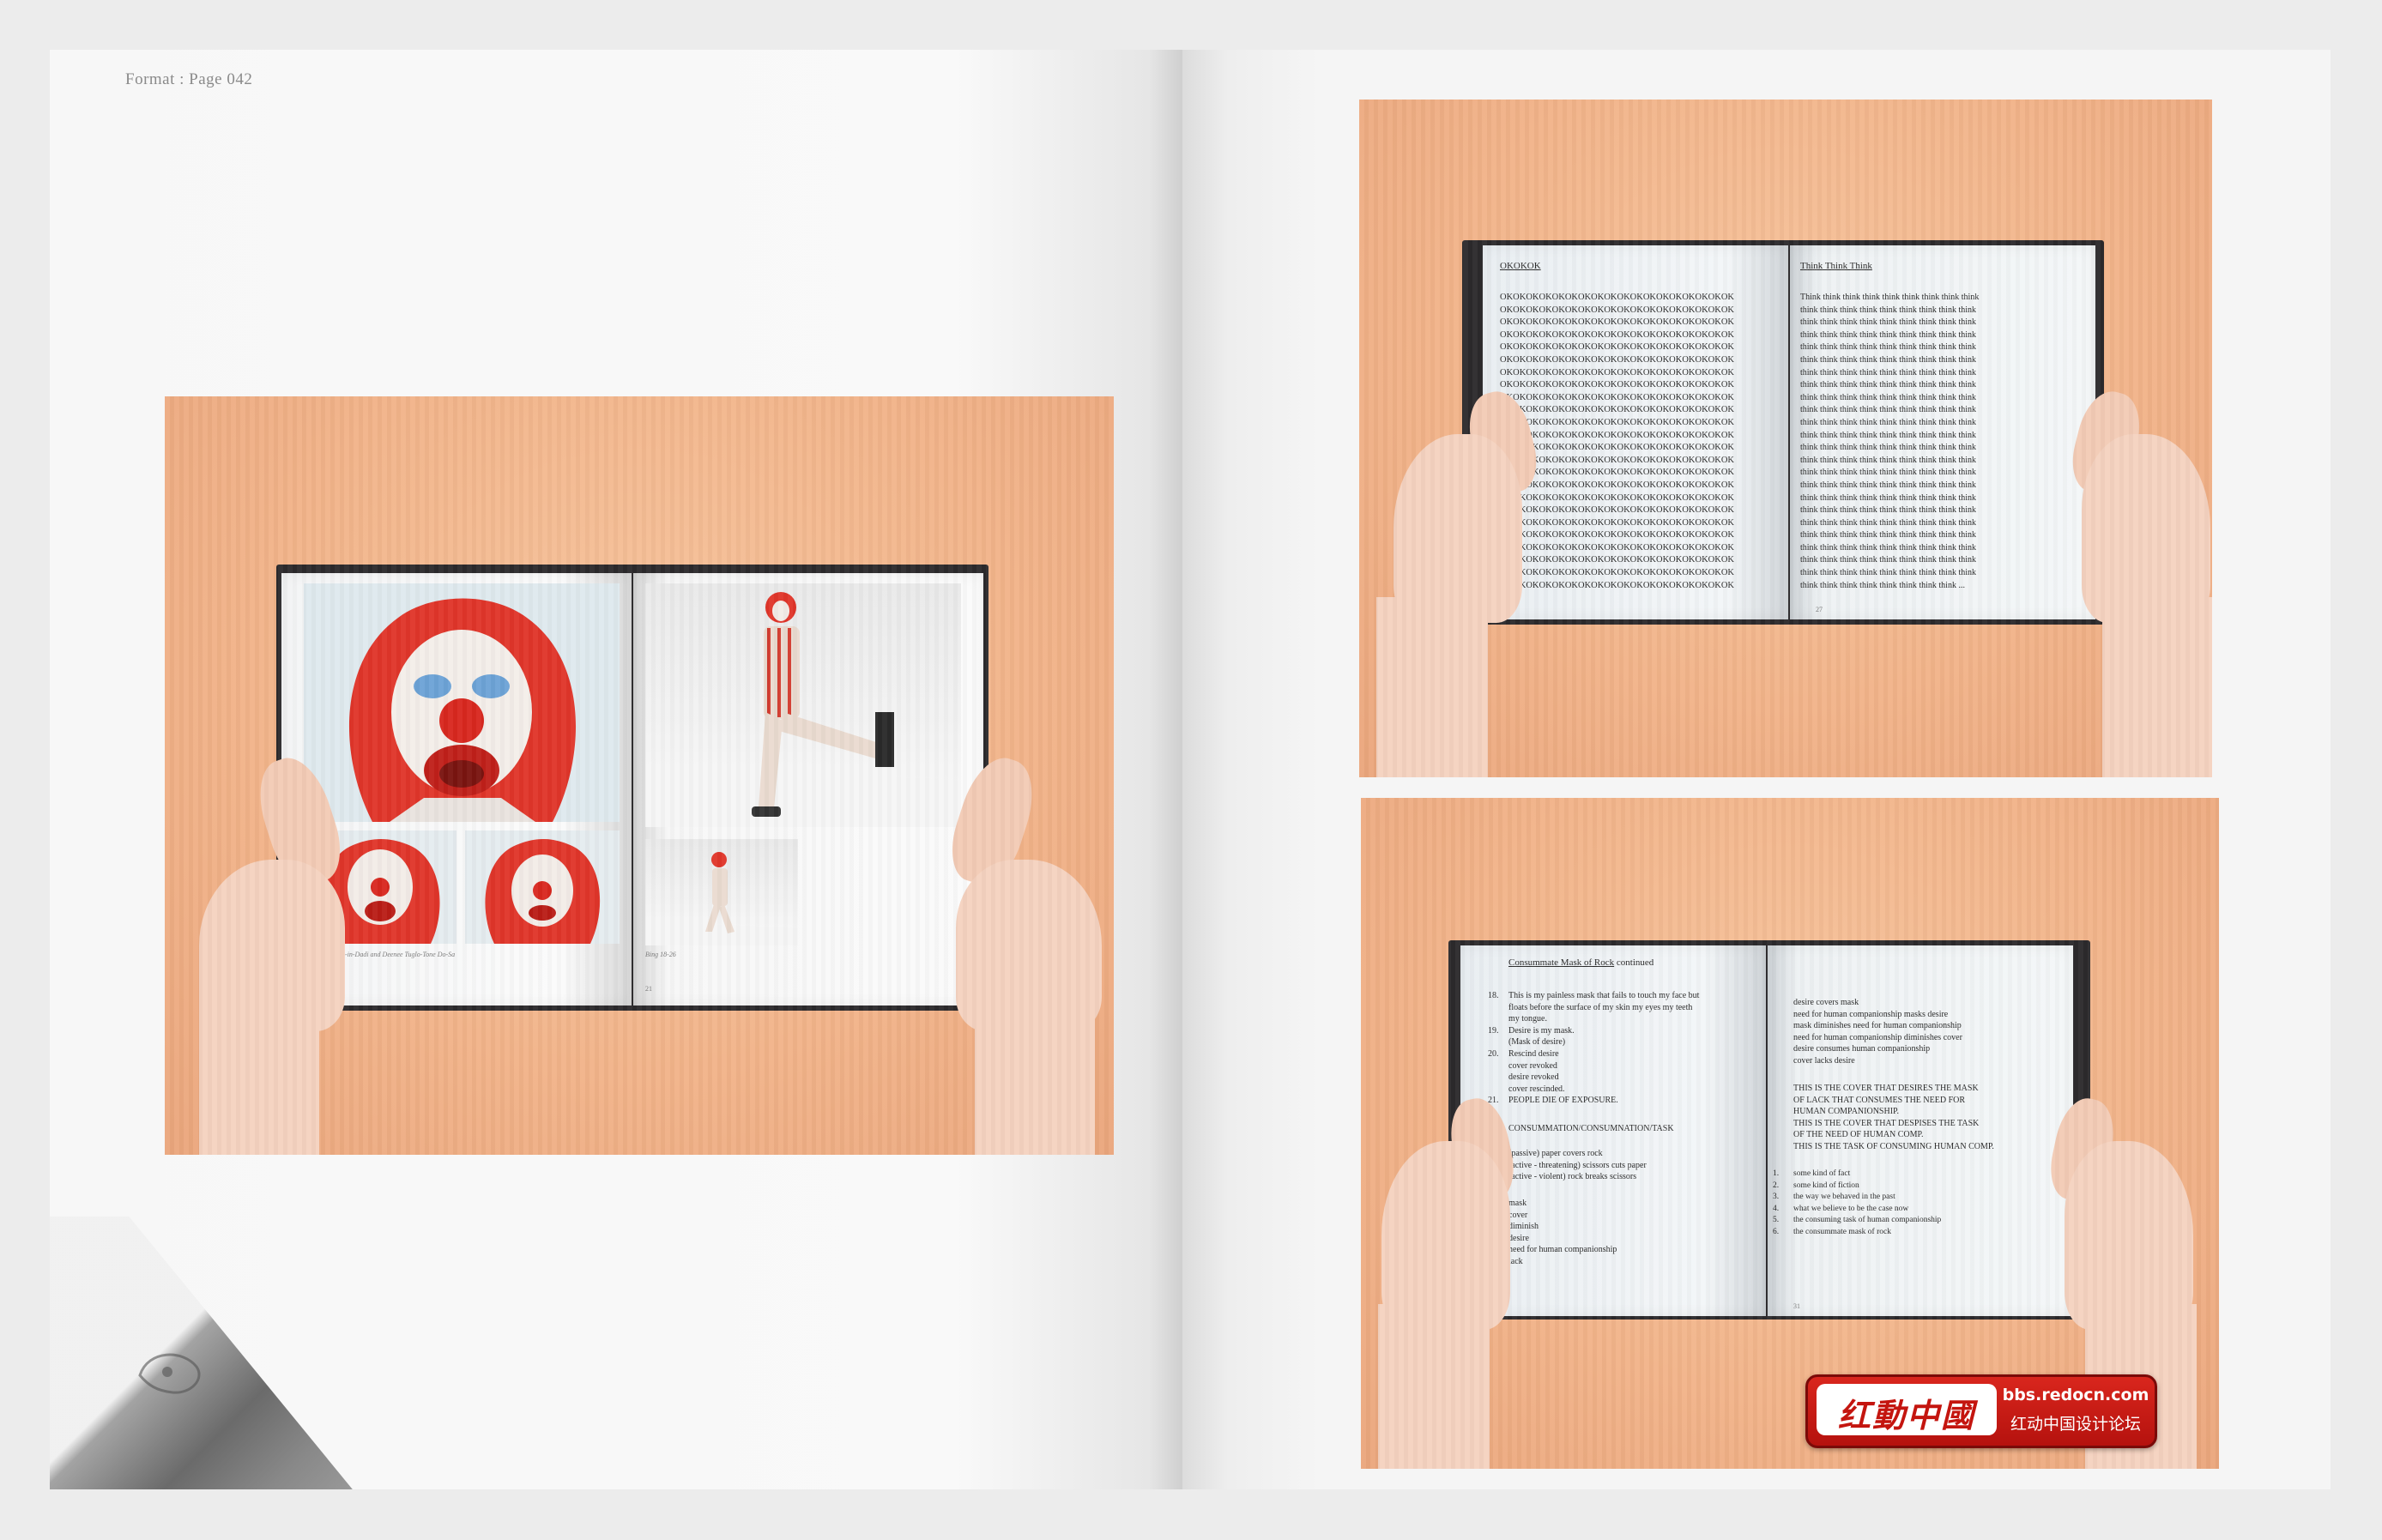 Image resolution: width=2382 pixels, height=1540 pixels. Describe the element at coordinates (1851, 1208) in the screenshot. I see `item-text: what we believe to be the case now` at that location.